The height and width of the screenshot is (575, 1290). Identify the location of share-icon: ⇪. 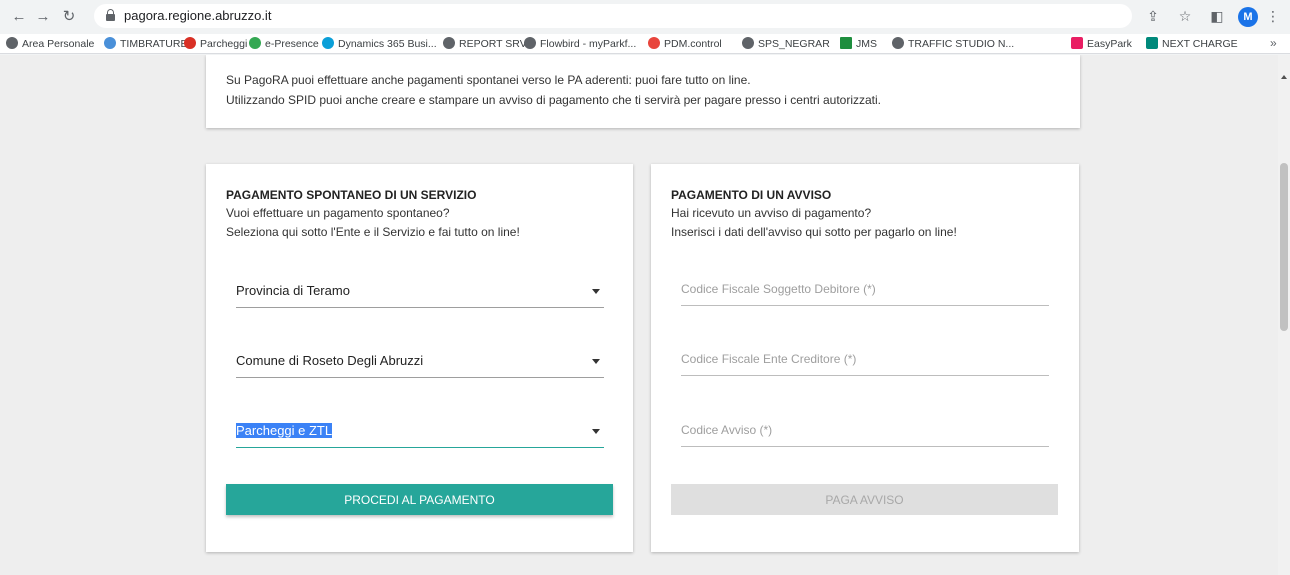
(1153, 16).